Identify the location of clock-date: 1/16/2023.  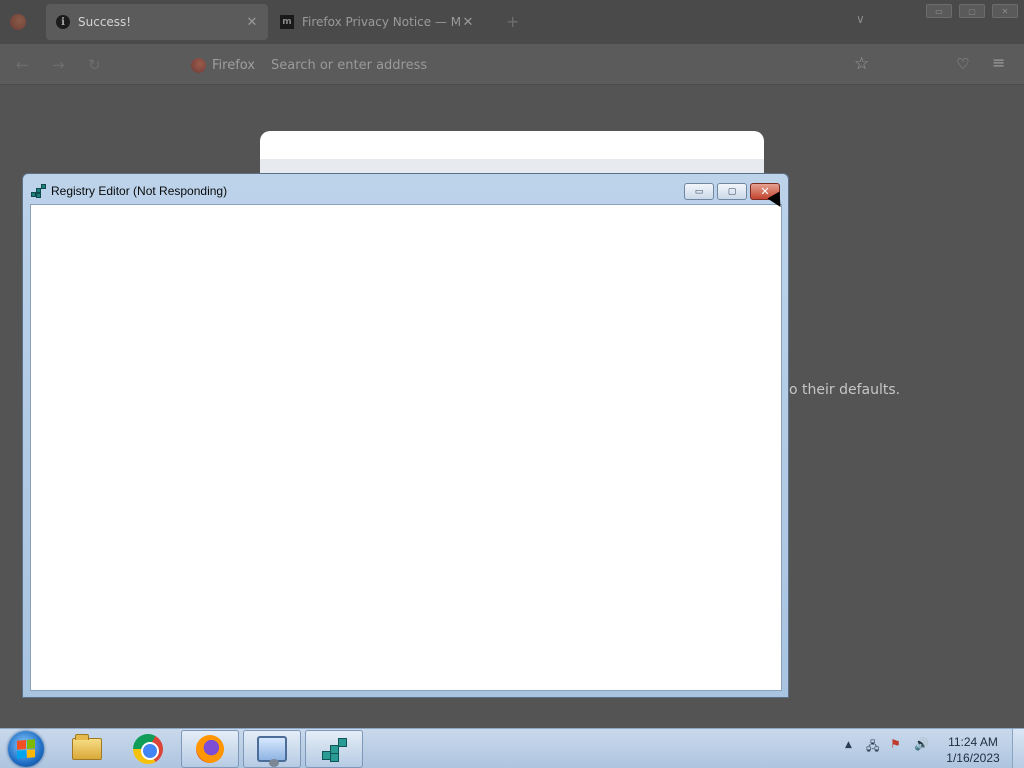
(973, 758).